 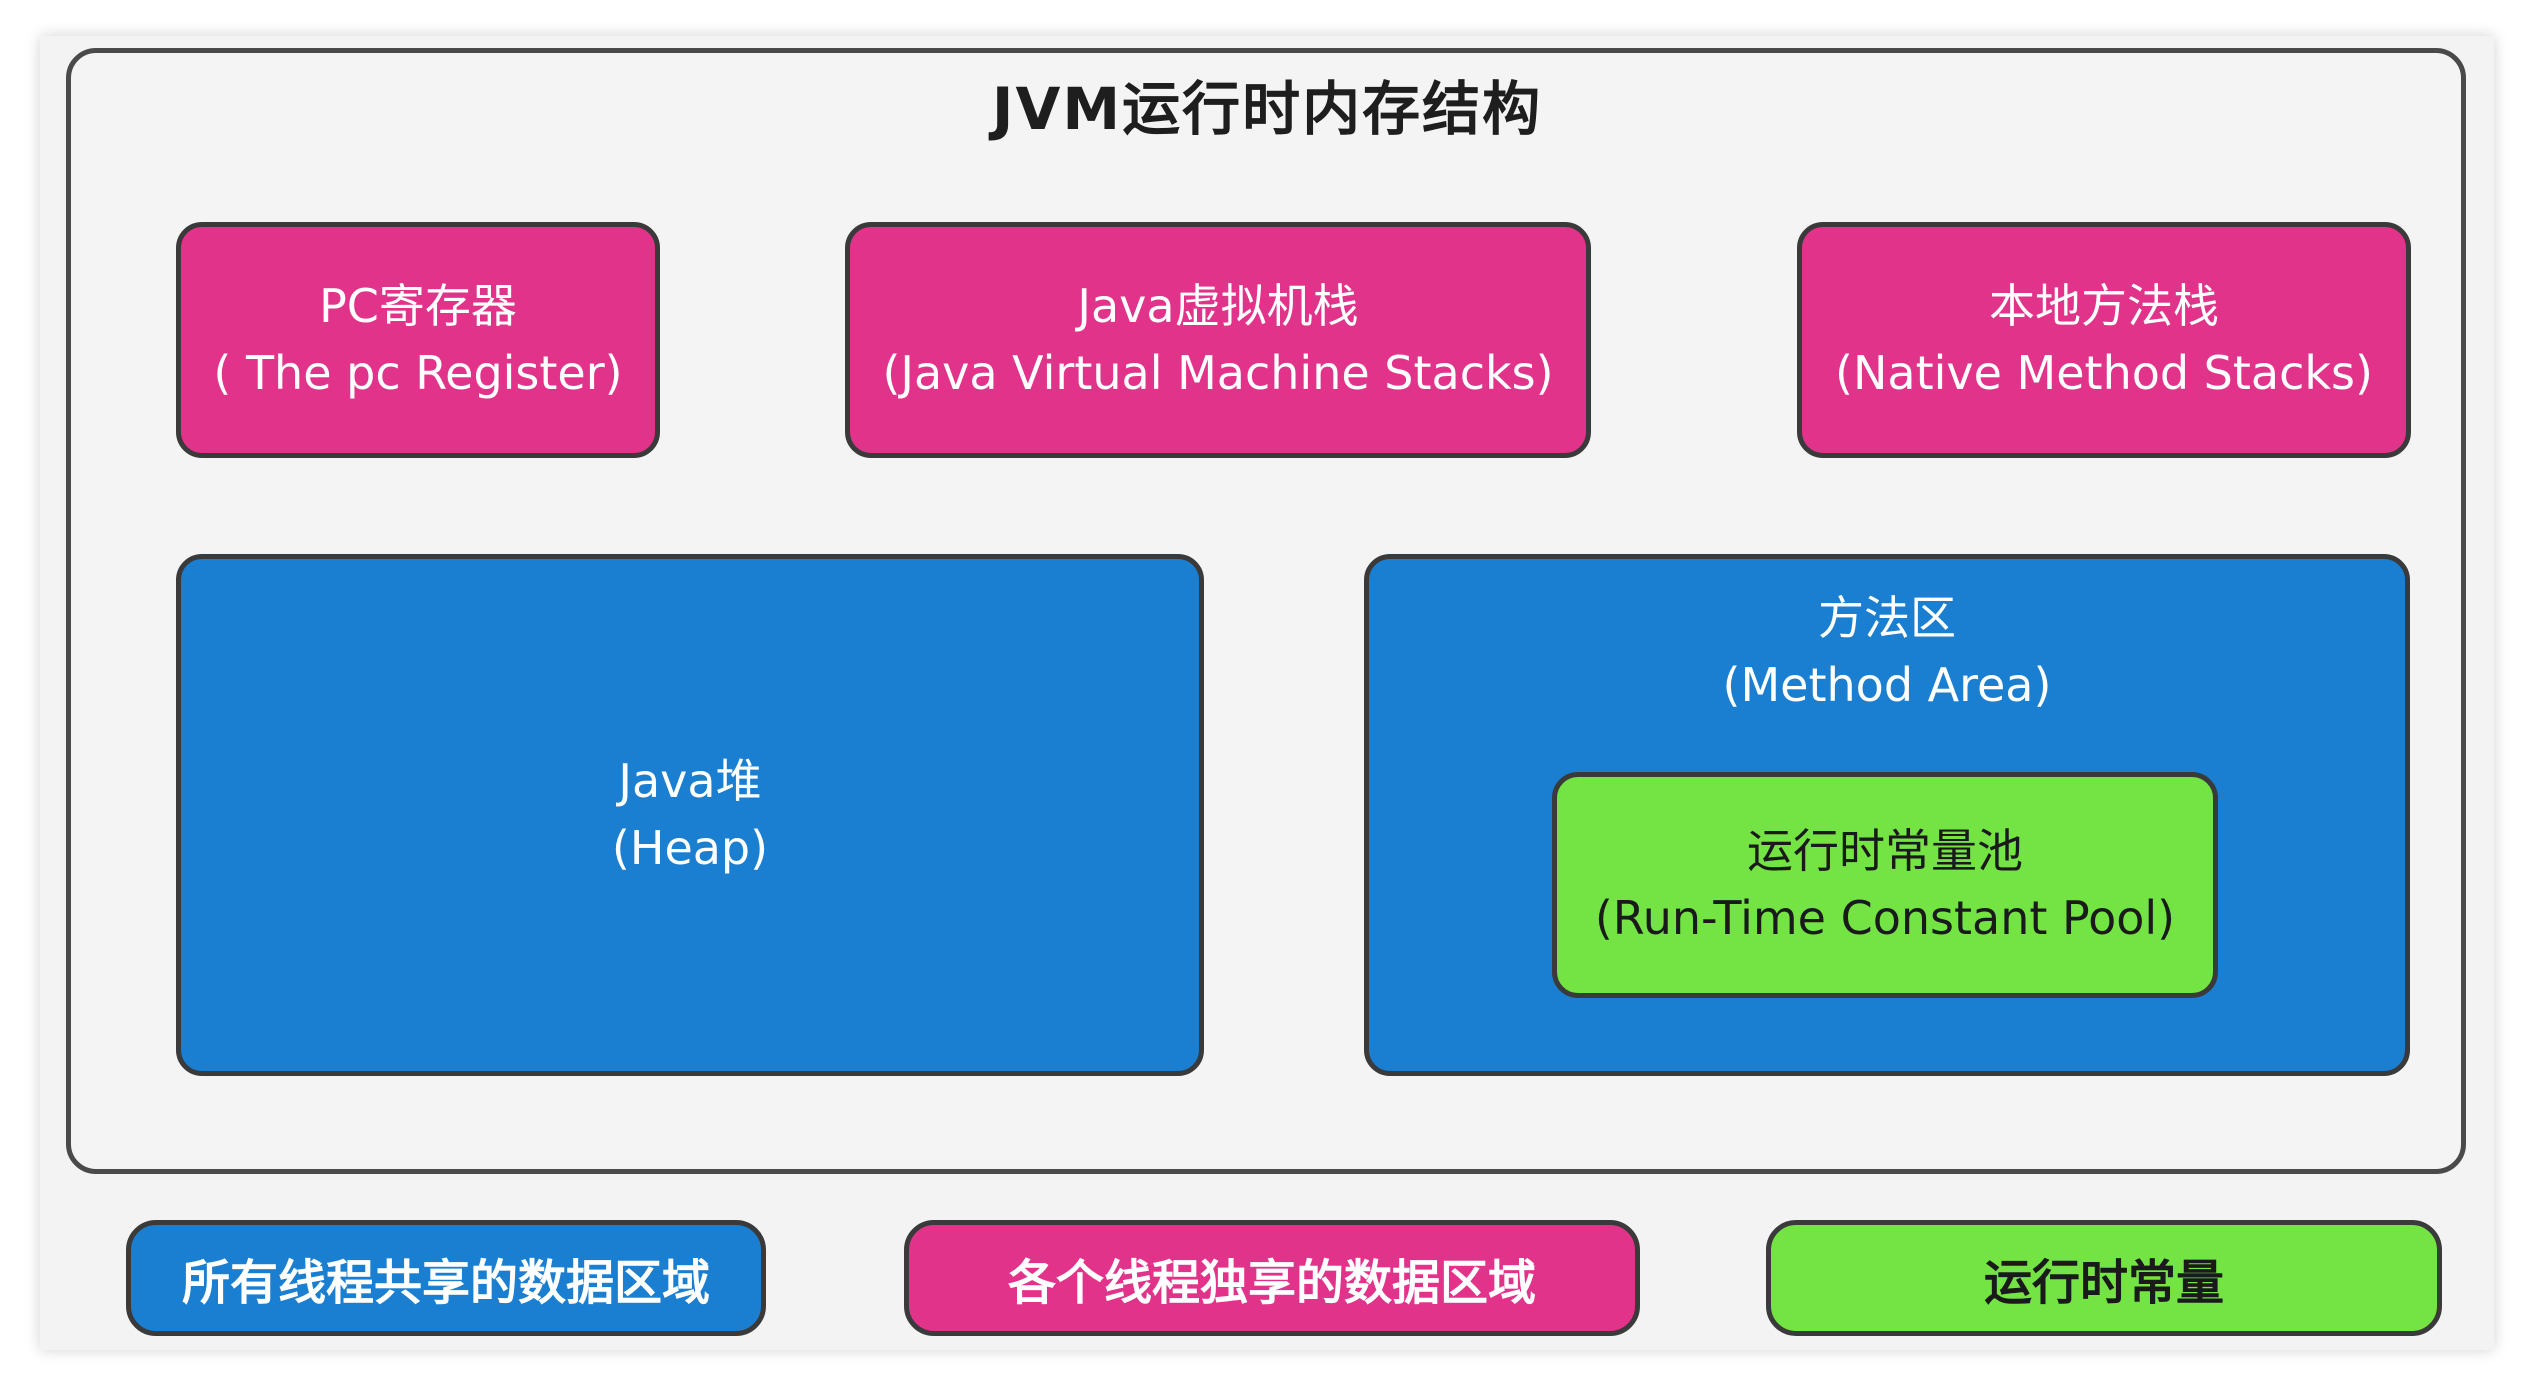 I want to click on heap-label-zh: Java堆, so click(x=690, y=781).